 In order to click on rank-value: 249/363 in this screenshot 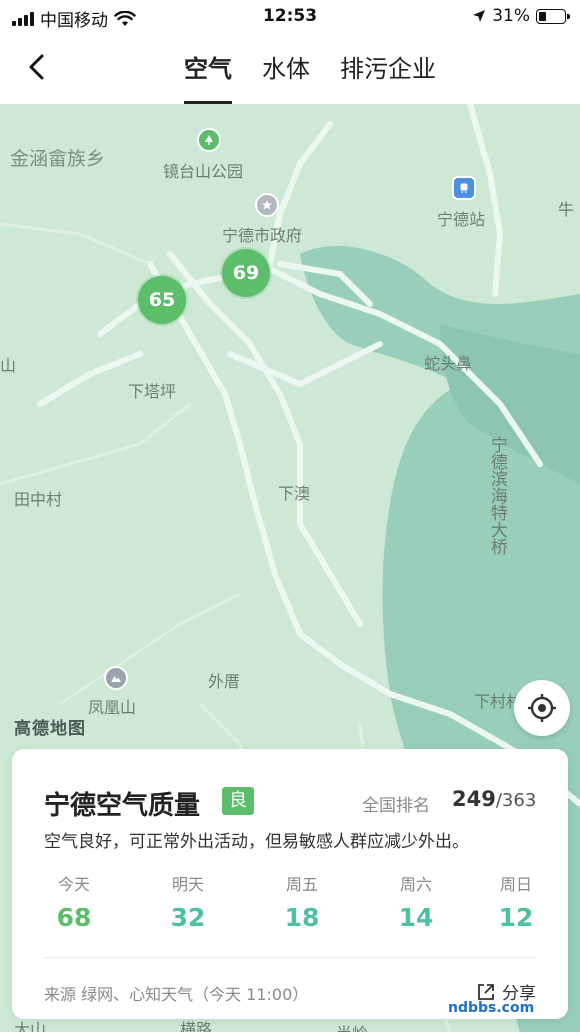, I will do `click(494, 799)`.